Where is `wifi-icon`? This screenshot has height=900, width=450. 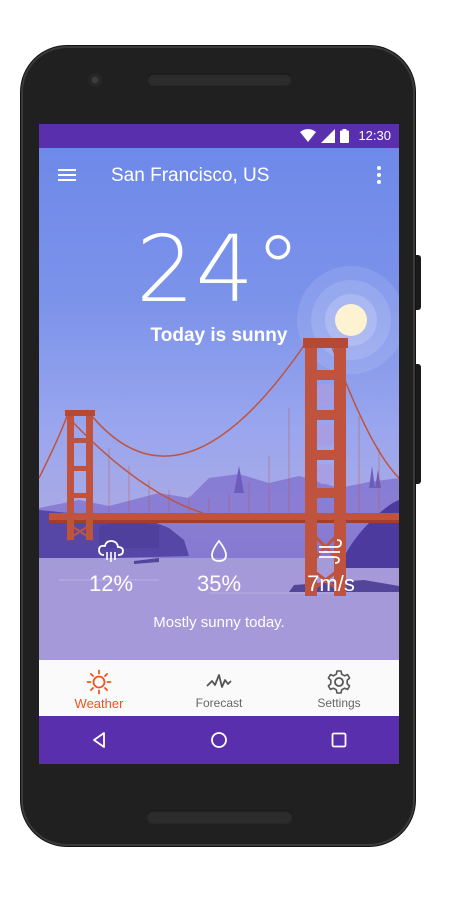
wifi-icon is located at coordinates (308, 135).